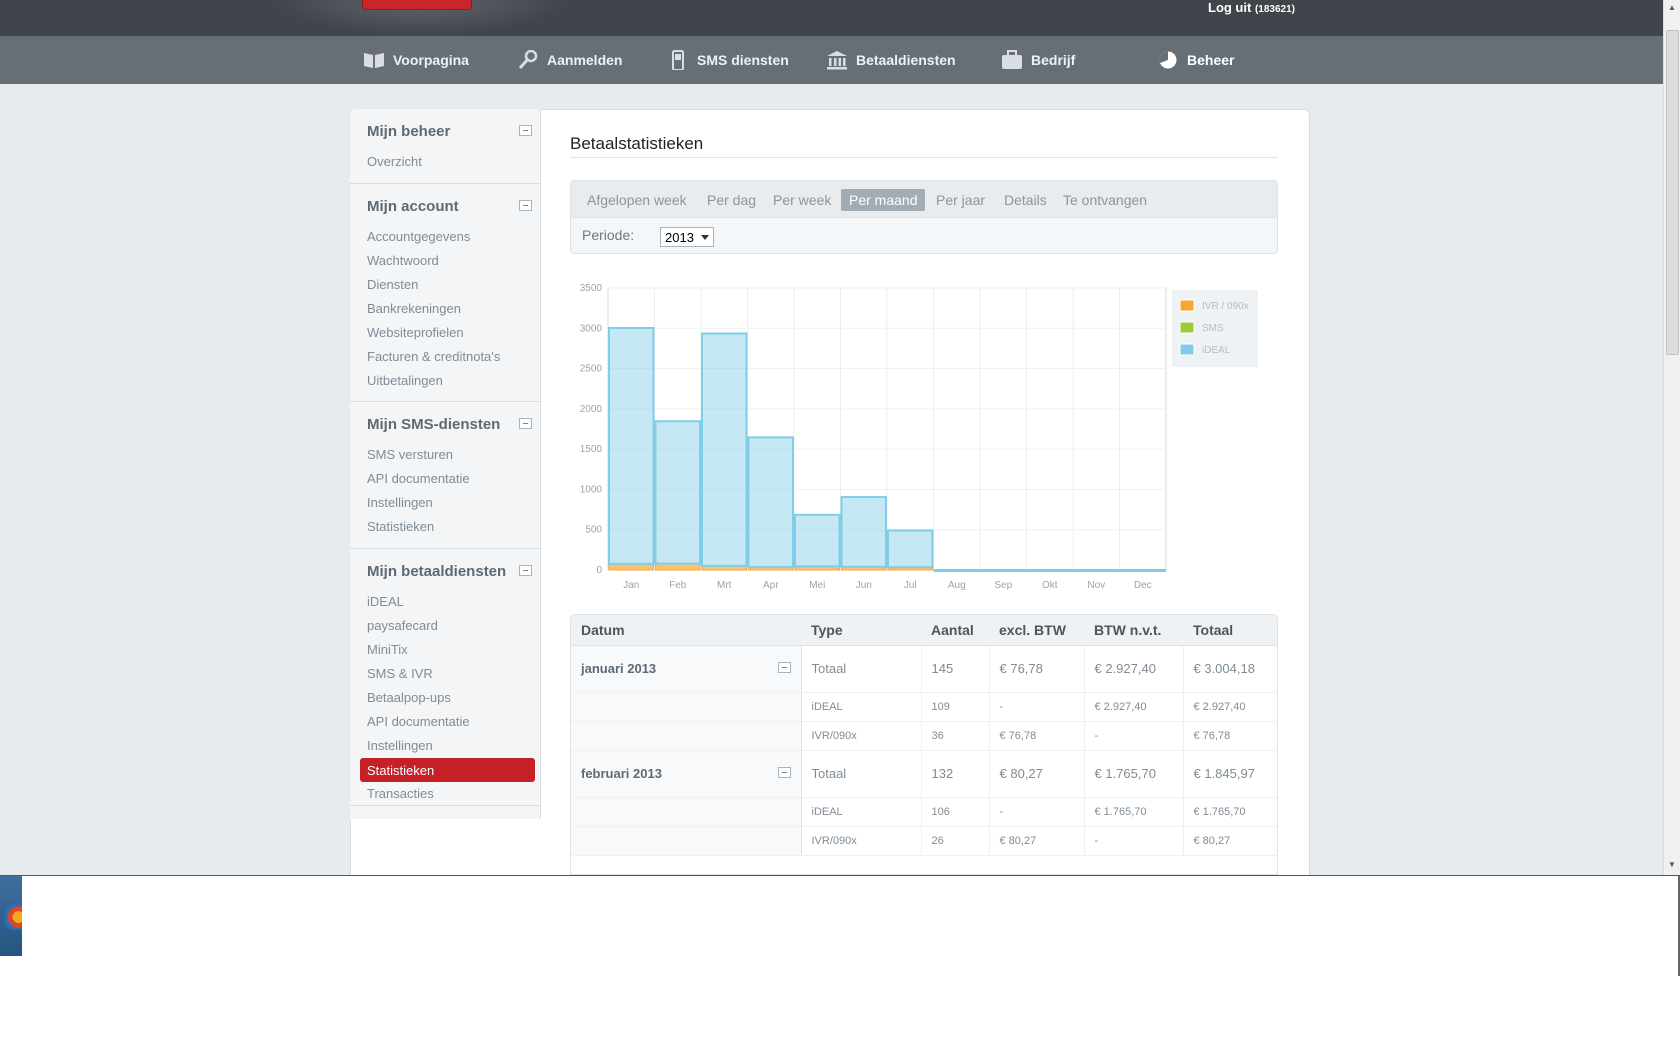 The image size is (1680, 1050). Describe the element at coordinates (860, 774) in the screenshot. I see `cell-type: Totaal` at that location.